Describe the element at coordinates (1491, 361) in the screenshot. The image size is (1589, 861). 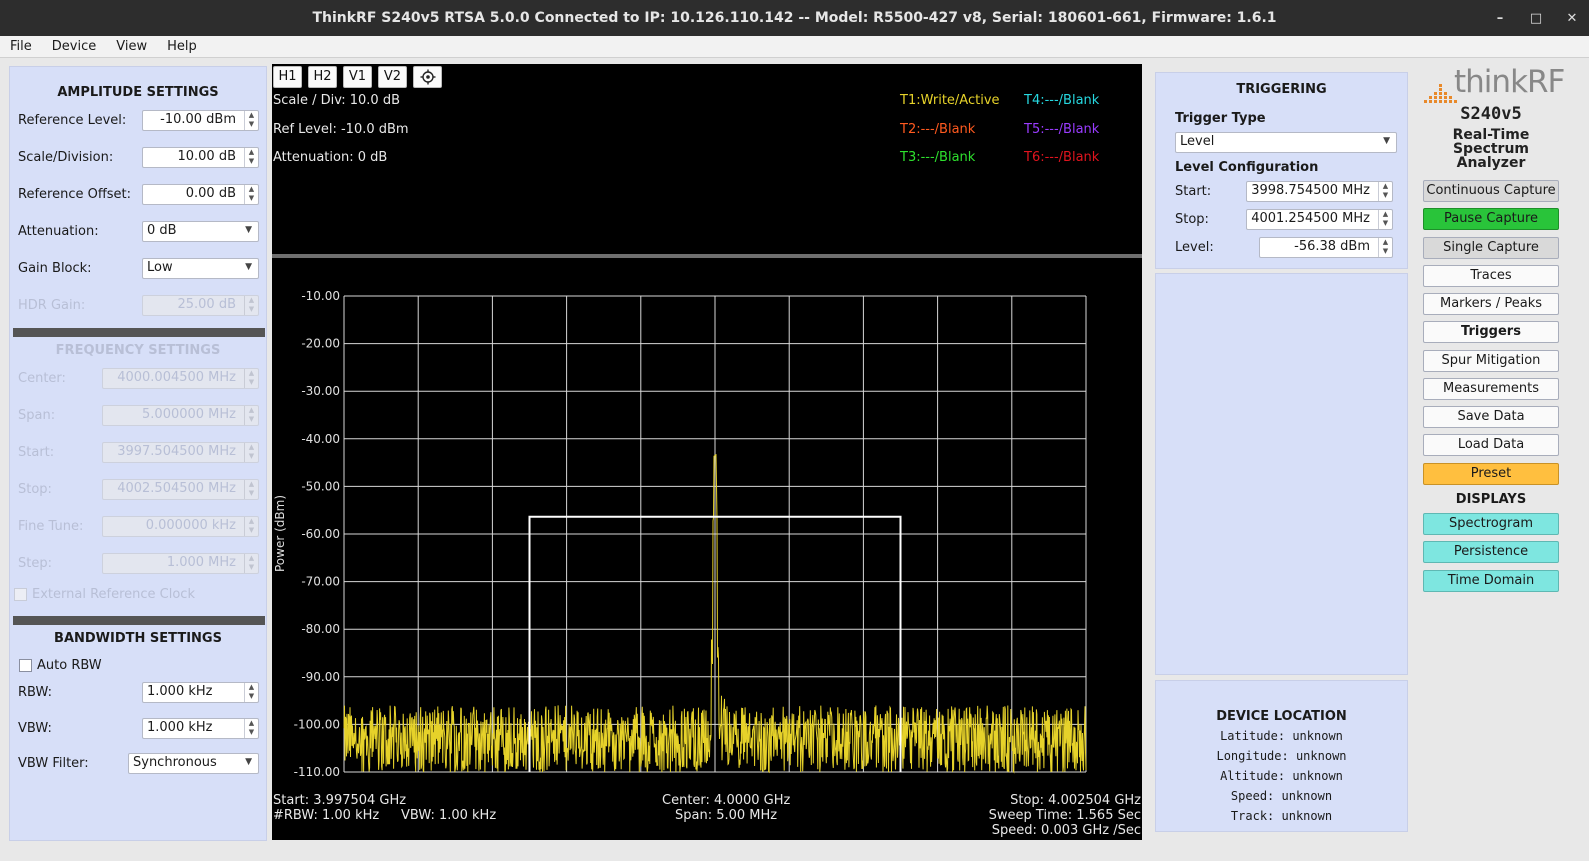
I see `spur-mitigation-button: Spur Mitigation` at that location.